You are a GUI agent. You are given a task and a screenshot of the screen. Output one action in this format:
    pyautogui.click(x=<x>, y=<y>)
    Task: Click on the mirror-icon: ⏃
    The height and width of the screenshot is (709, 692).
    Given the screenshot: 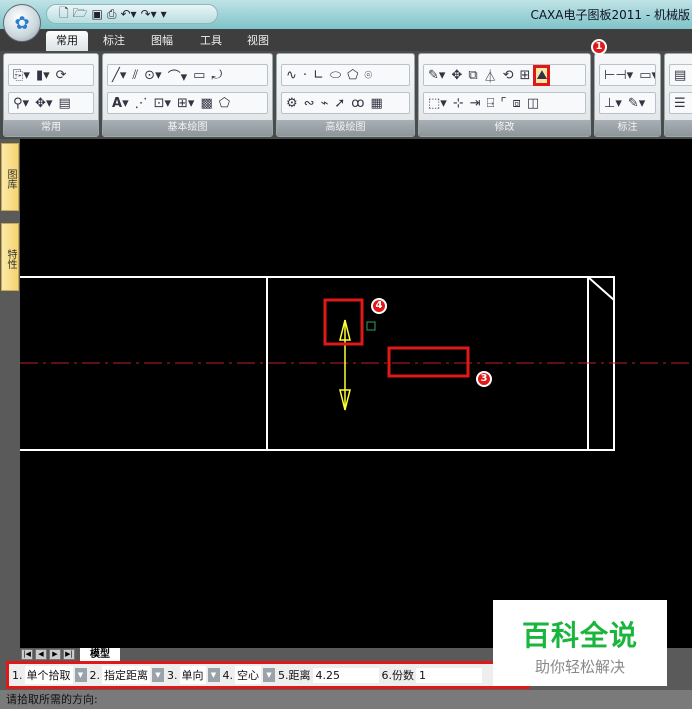 What is the action you would take?
    pyautogui.click(x=490, y=75)
    